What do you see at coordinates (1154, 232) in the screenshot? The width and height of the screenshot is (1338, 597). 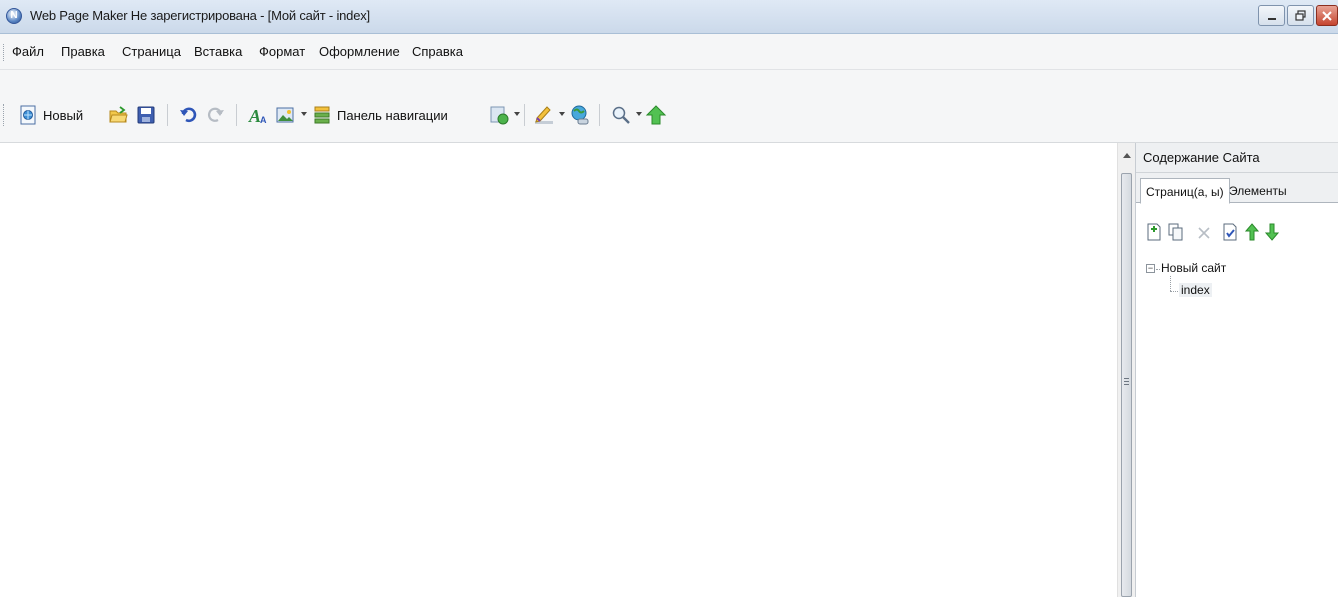 I see `add-page-icon` at bounding box center [1154, 232].